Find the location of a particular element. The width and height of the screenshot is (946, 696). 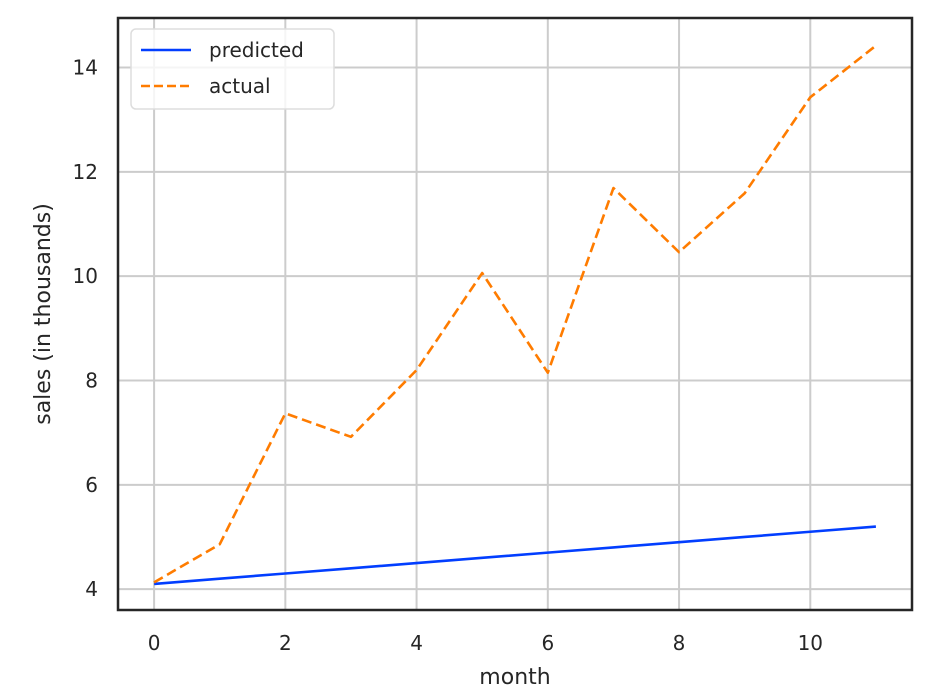

x-tick-label: 0 is located at coordinates (154, 643).